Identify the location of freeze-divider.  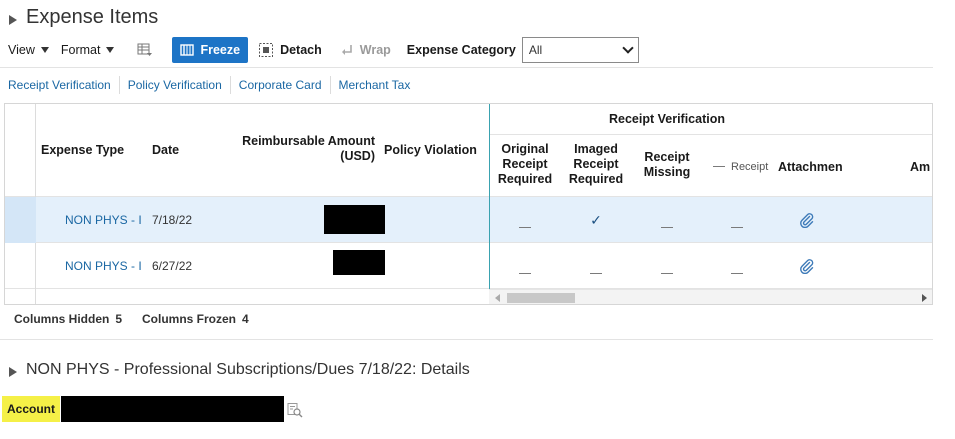
(489, 196).